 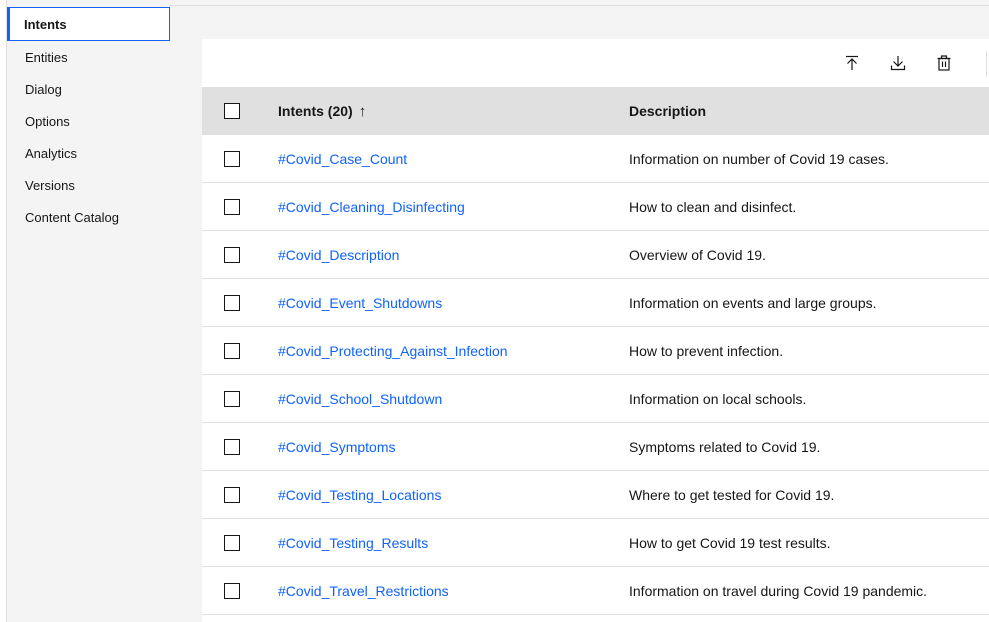 I want to click on sidebar-item-options: Options, so click(x=92, y=121).